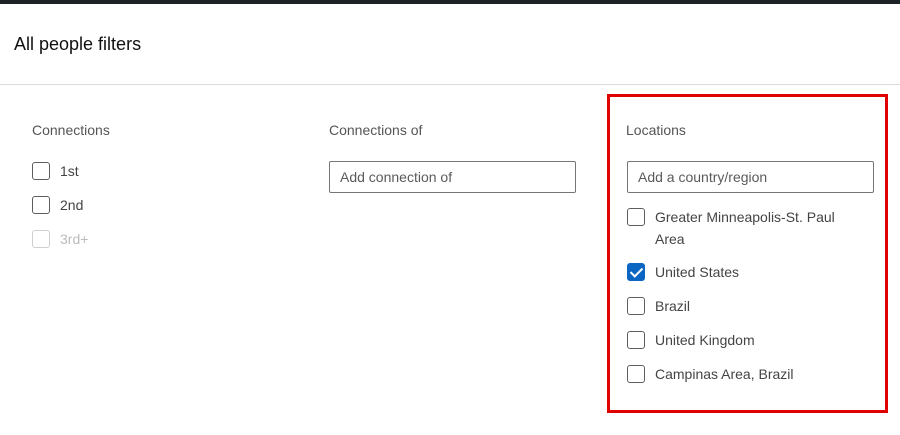 Image resolution: width=900 pixels, height=435 pixels. Describe the element at coordinates (71, 130) in the screenshot. I see `connections-label: Connections` at that location.